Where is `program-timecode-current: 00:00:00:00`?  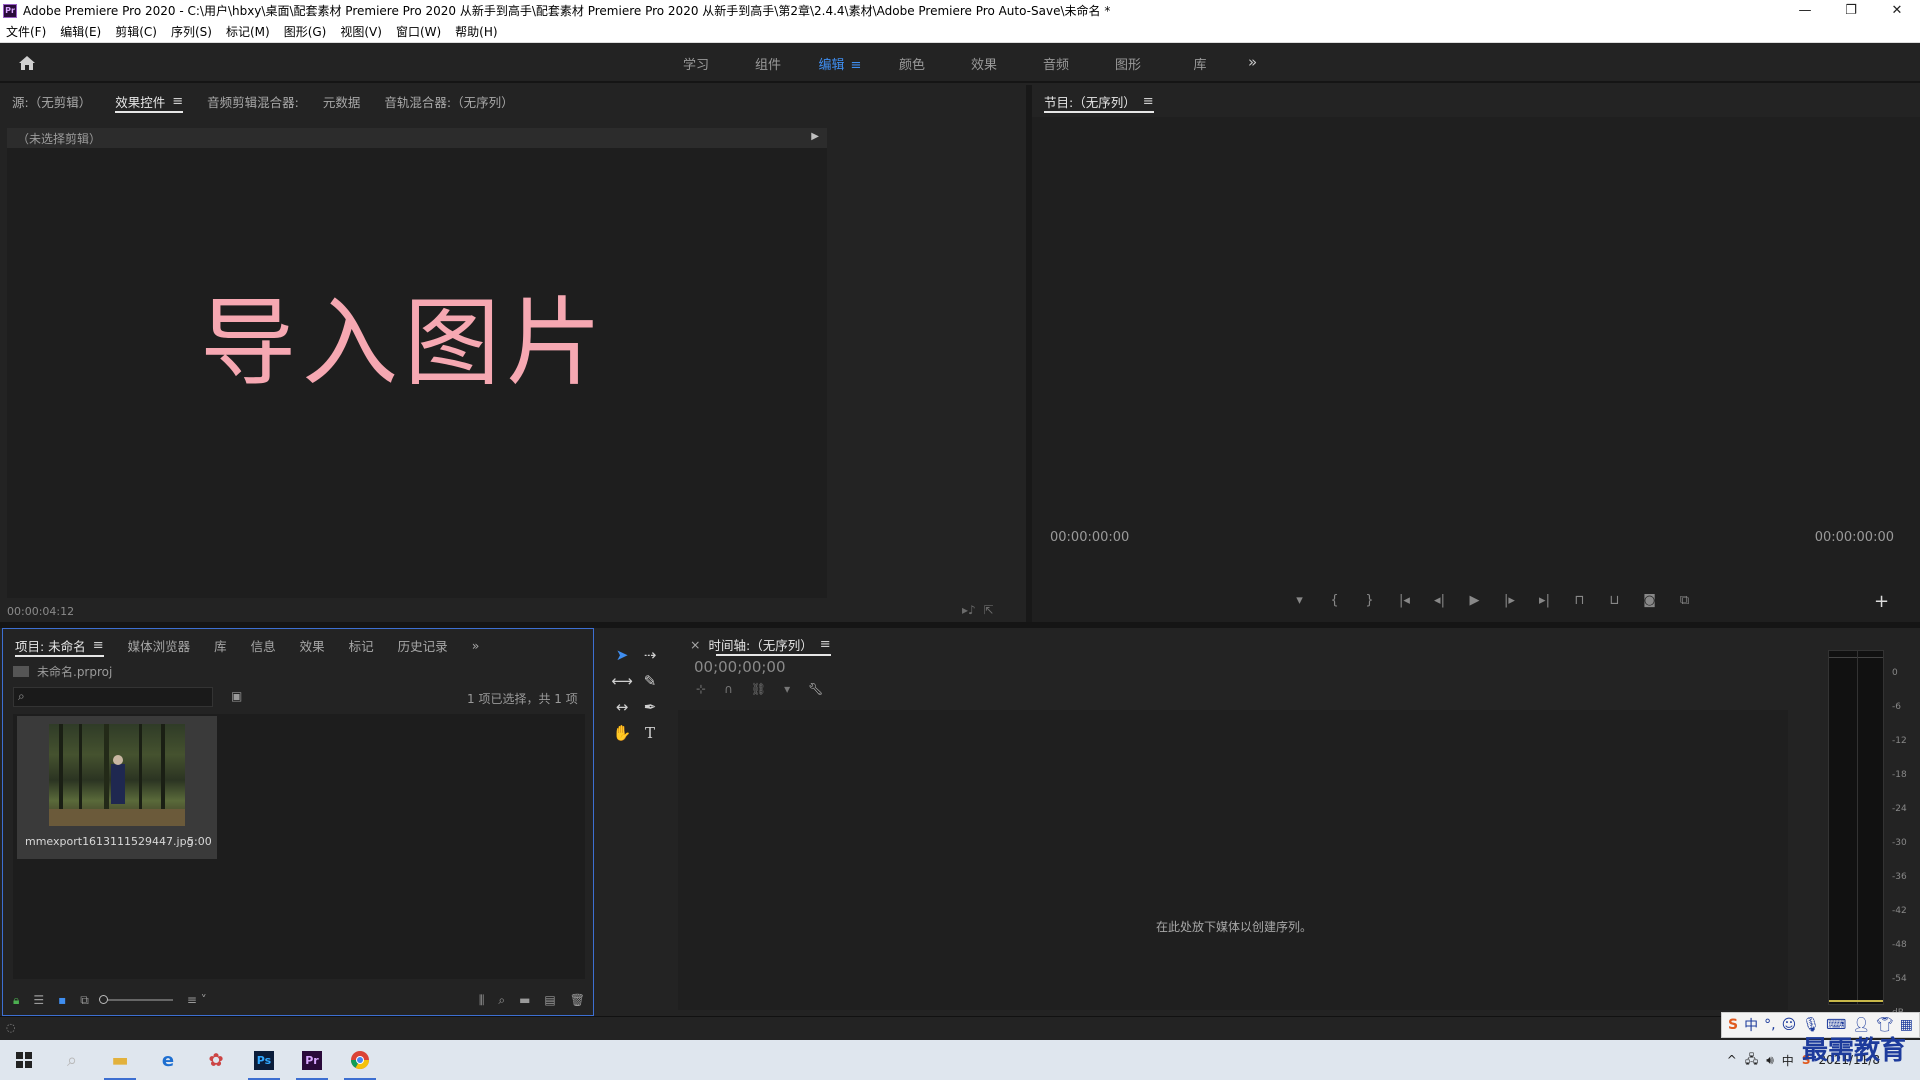
program-timecode-current: 00:00:00:00 is located at coordinates (1089, 537).